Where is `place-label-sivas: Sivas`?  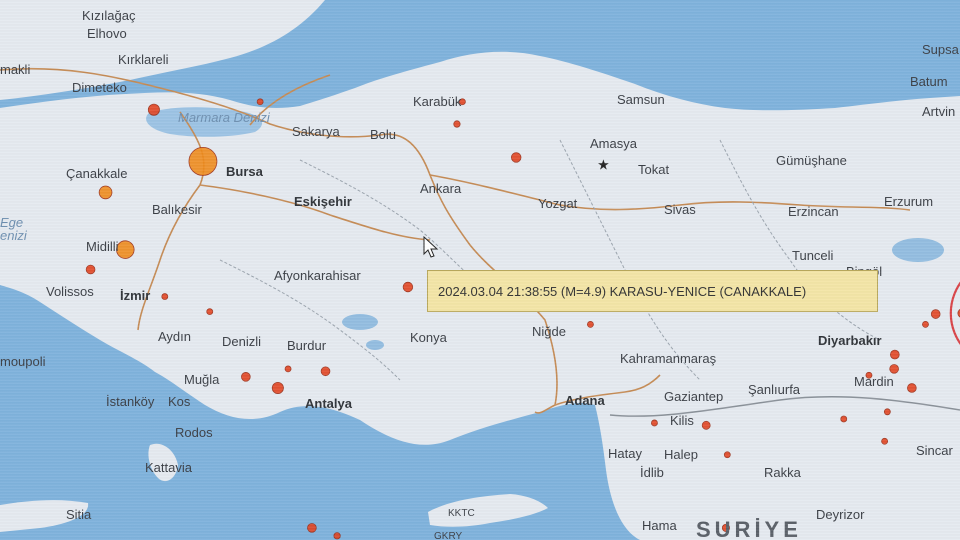
place-label-sivas: Sivas is located at coordinates (680, 209).